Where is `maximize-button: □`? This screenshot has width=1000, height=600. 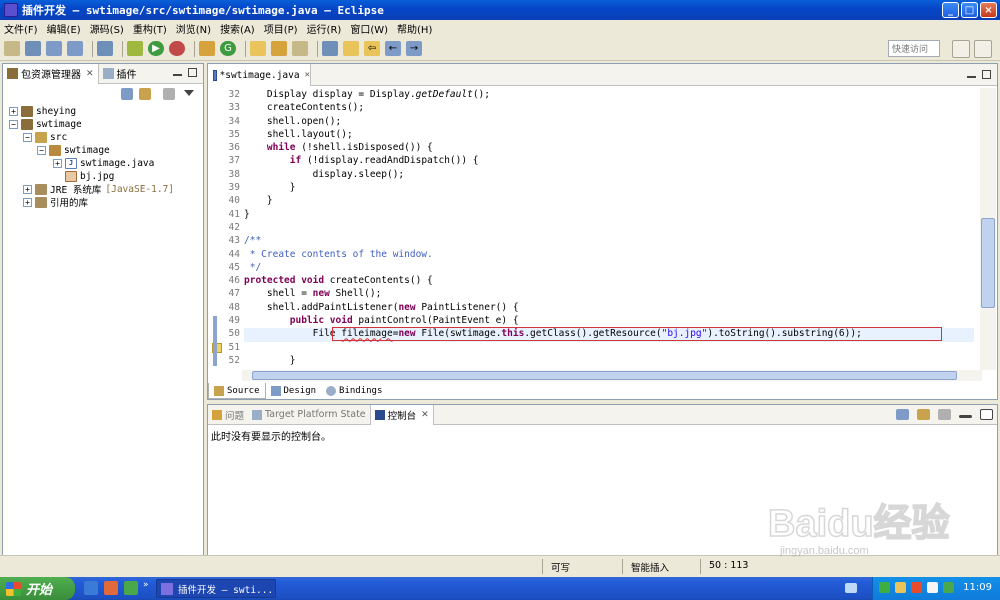 maximize-button: □ is located at coordinates (969, 10).